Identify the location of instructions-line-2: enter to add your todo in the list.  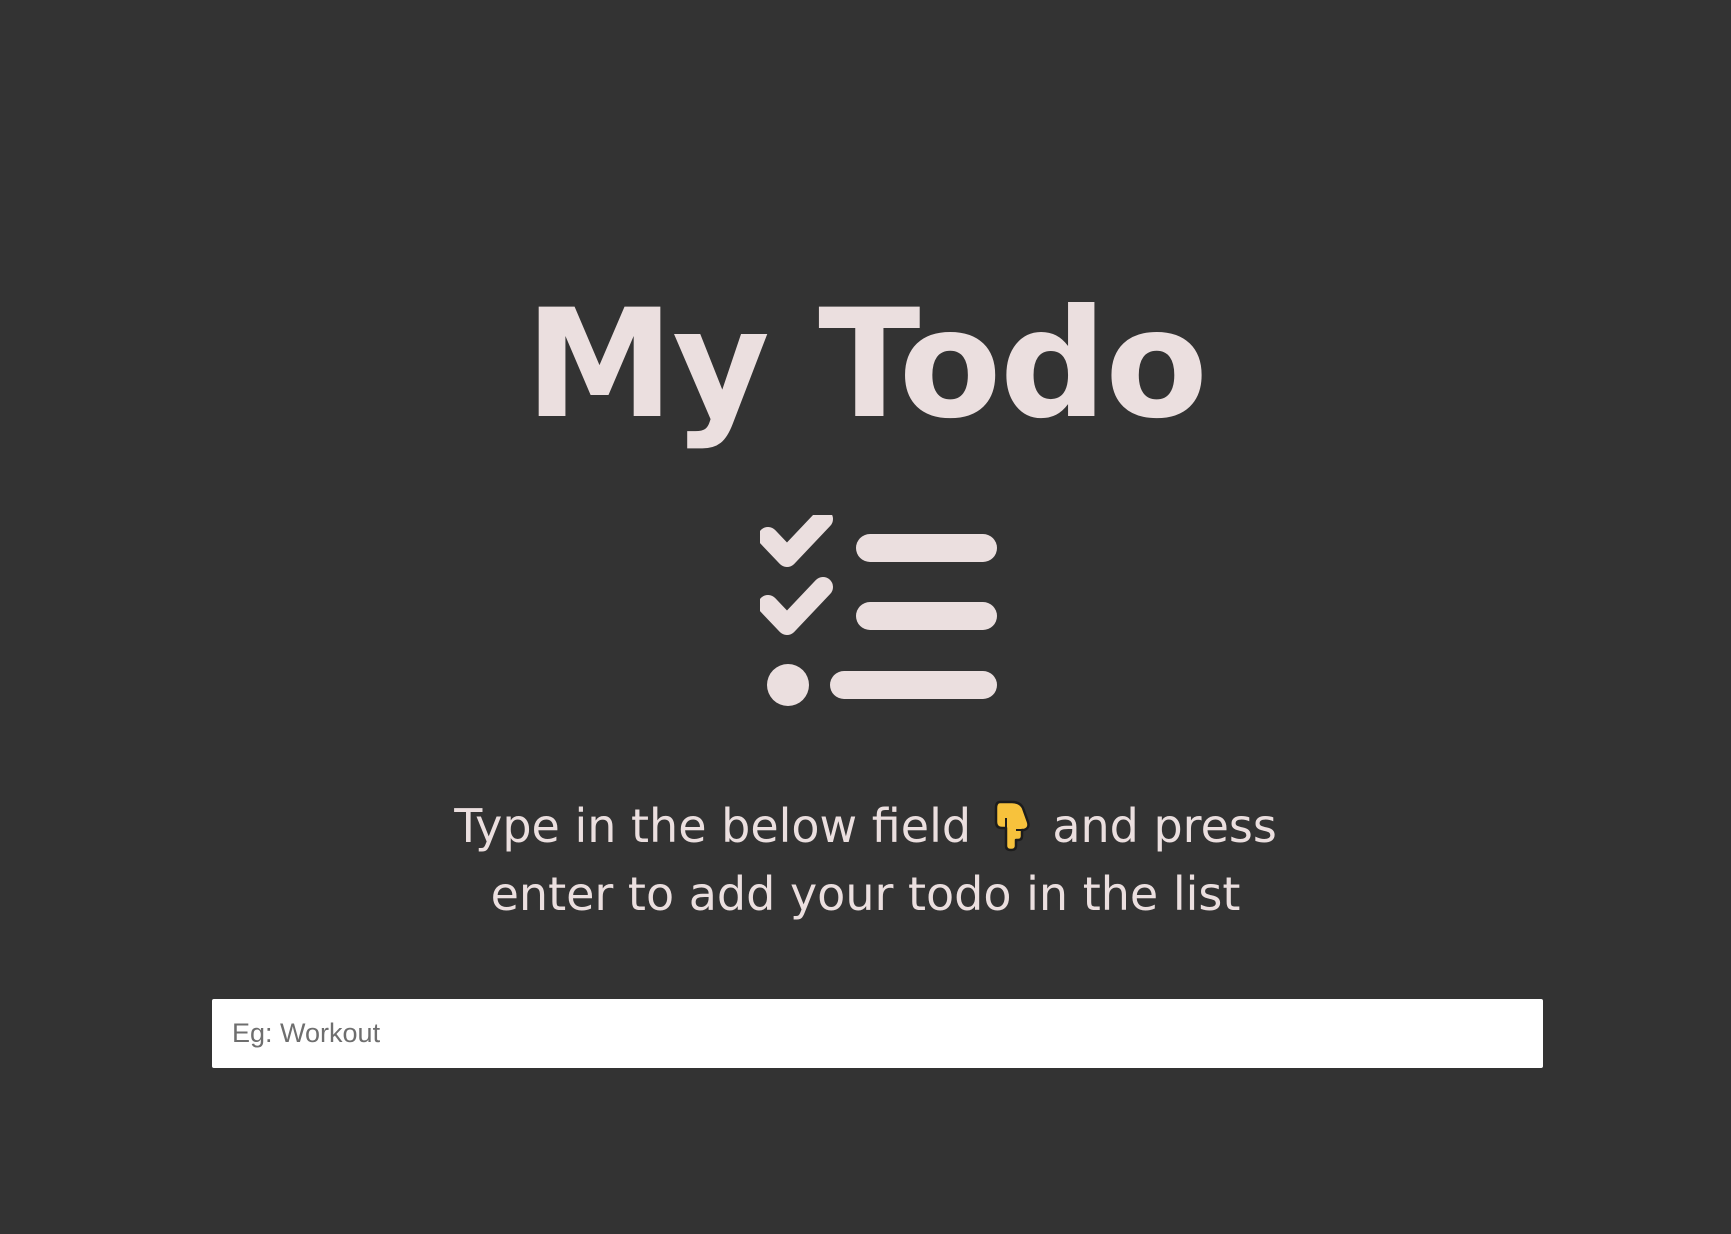
(865, 894).